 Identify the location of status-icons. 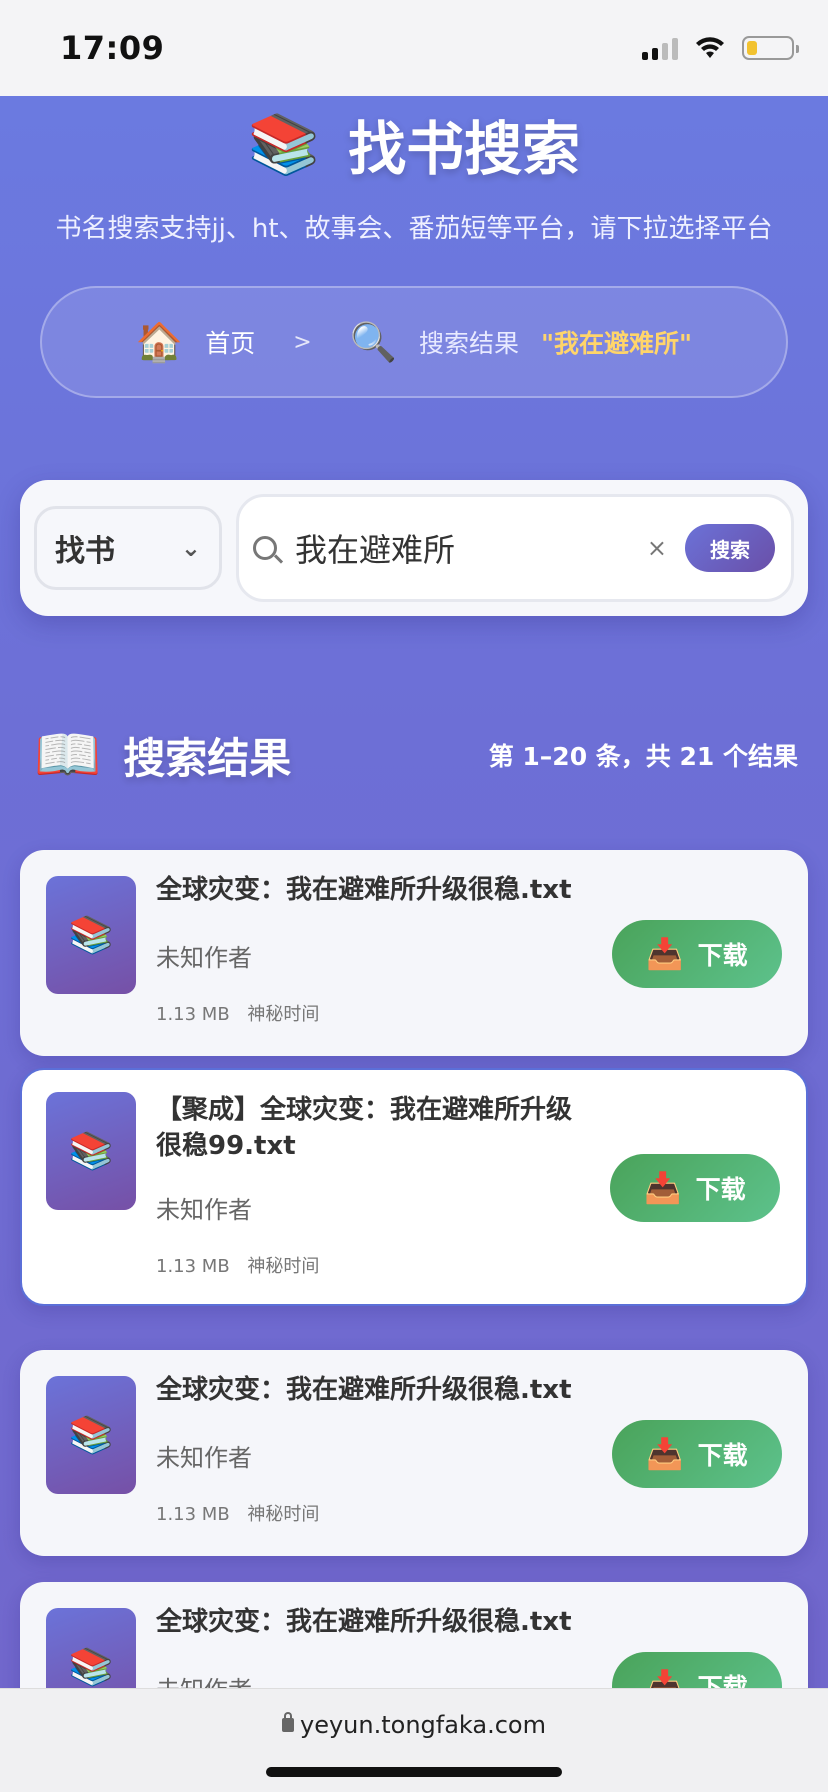
(720, 48).